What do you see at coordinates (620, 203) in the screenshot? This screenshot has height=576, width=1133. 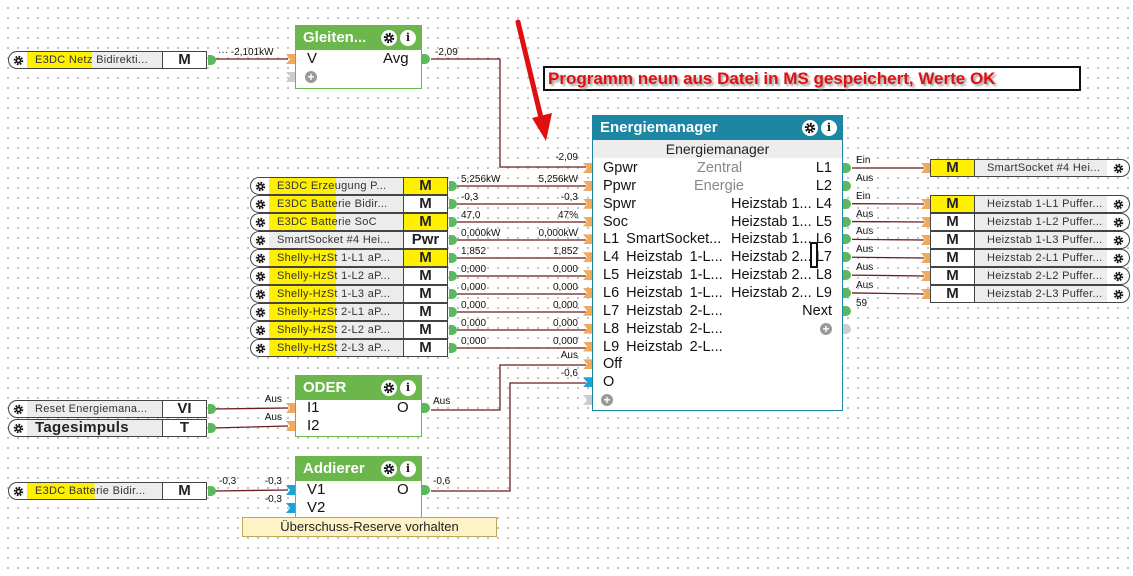 I see `energiemanager-input-label: Spwr` at bounding box center [620, 203].